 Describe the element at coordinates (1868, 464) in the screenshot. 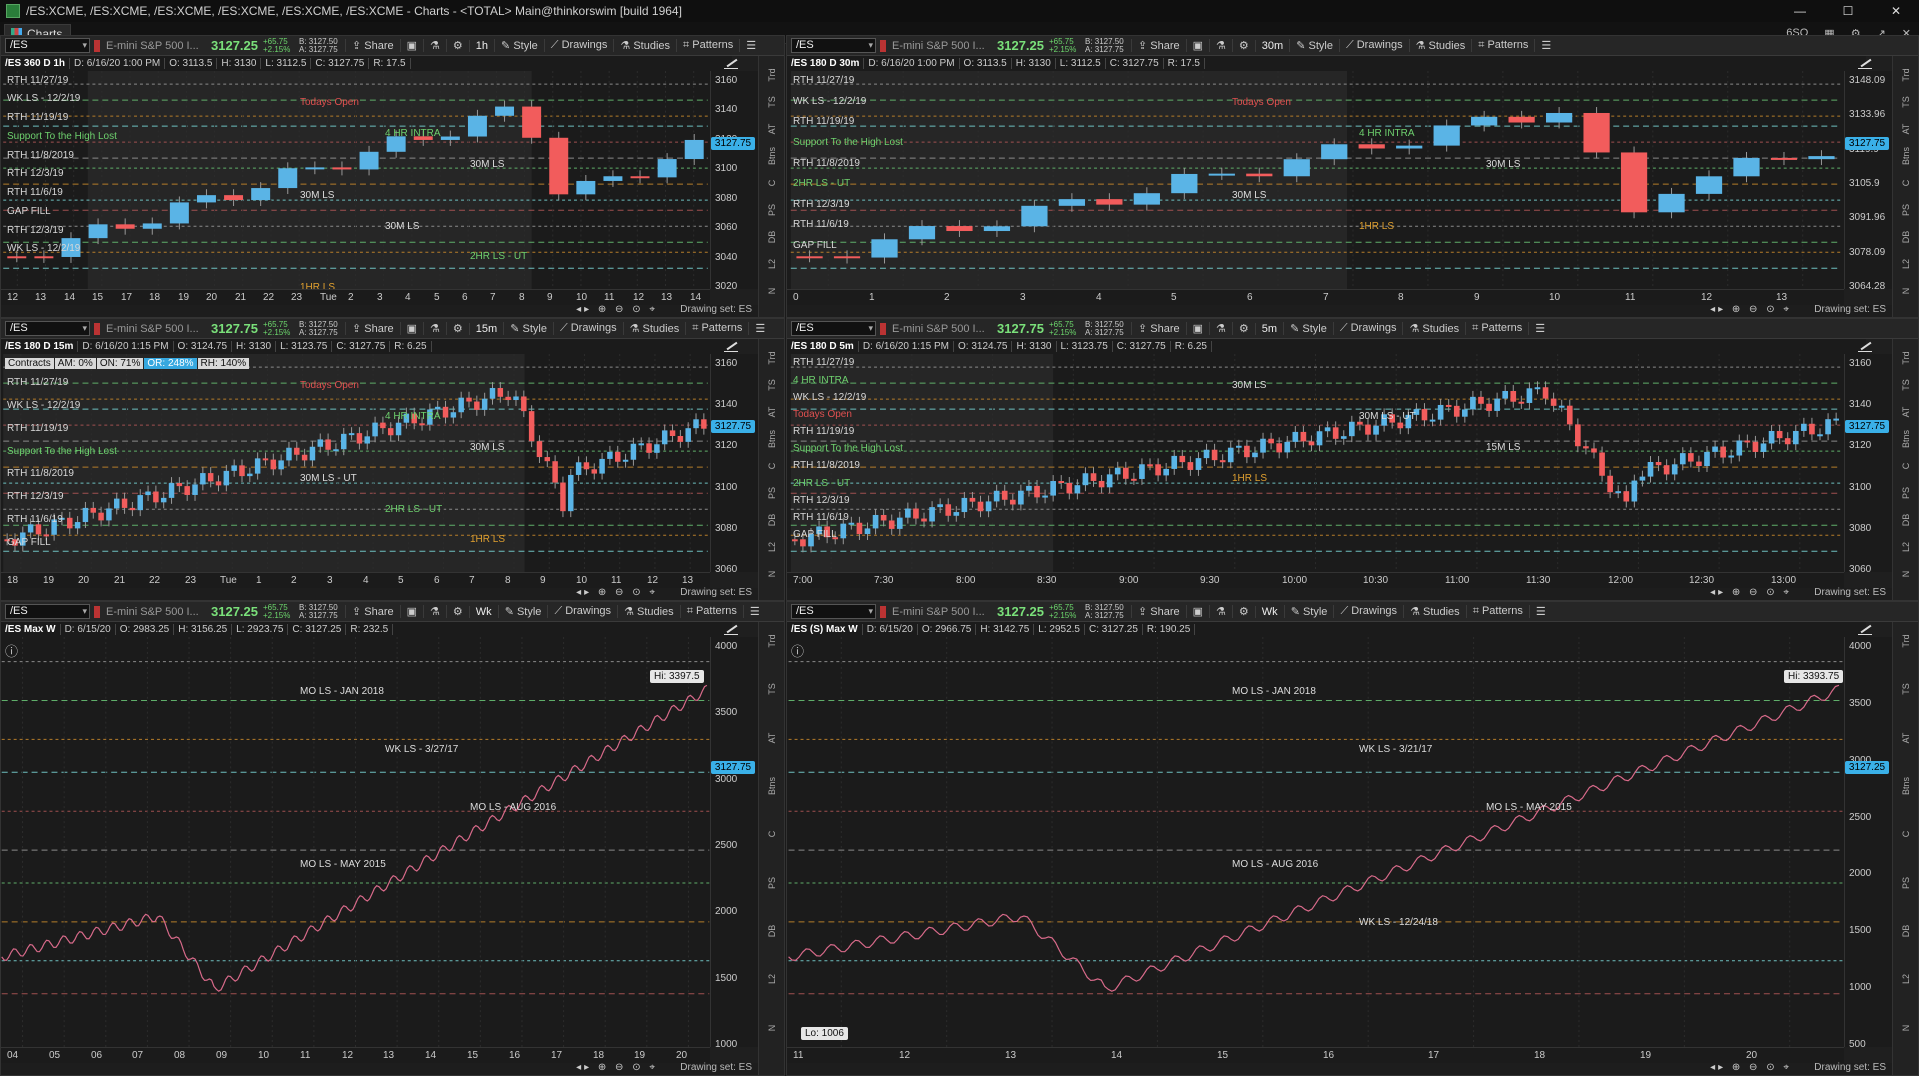

I see `price-scale: 3160 3140 3120 3100 3080 3060 3127.75` at that location.